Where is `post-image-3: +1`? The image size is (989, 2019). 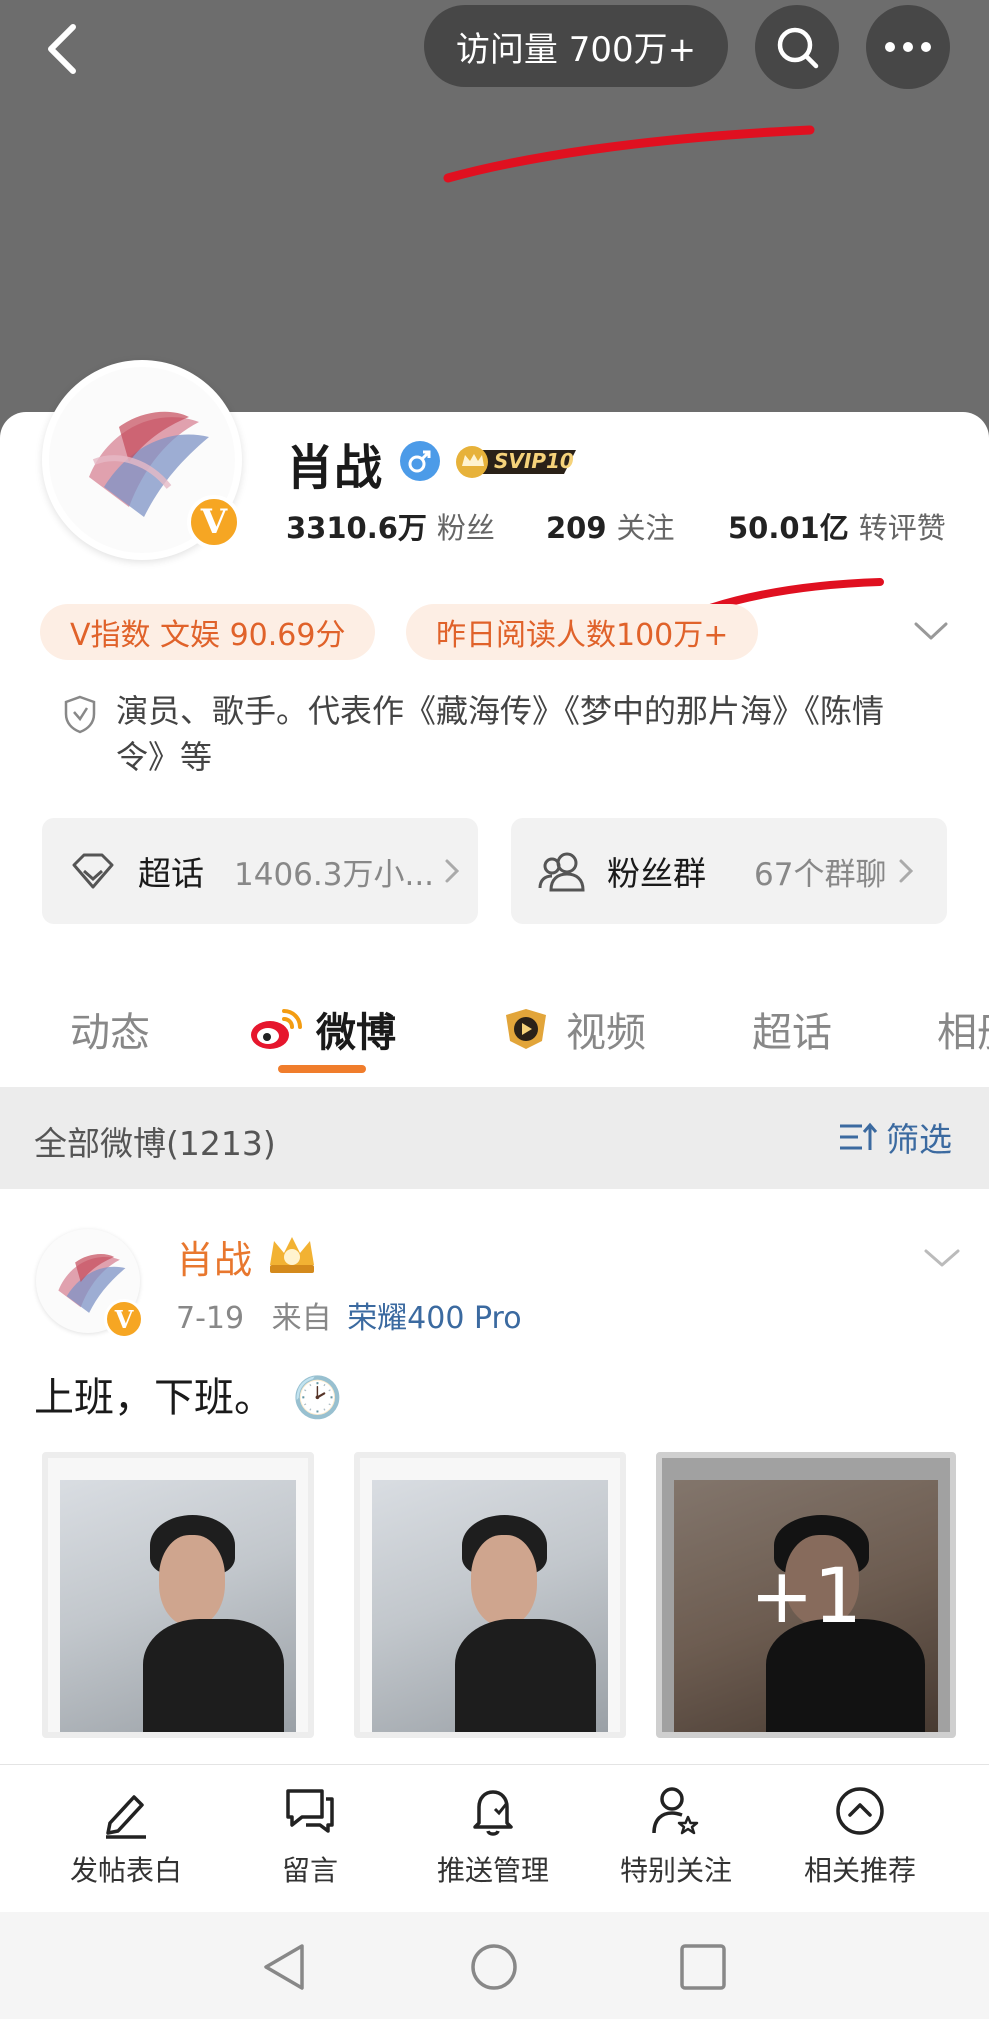
post-image-3: +1 is located at coordinates (806, 1595).